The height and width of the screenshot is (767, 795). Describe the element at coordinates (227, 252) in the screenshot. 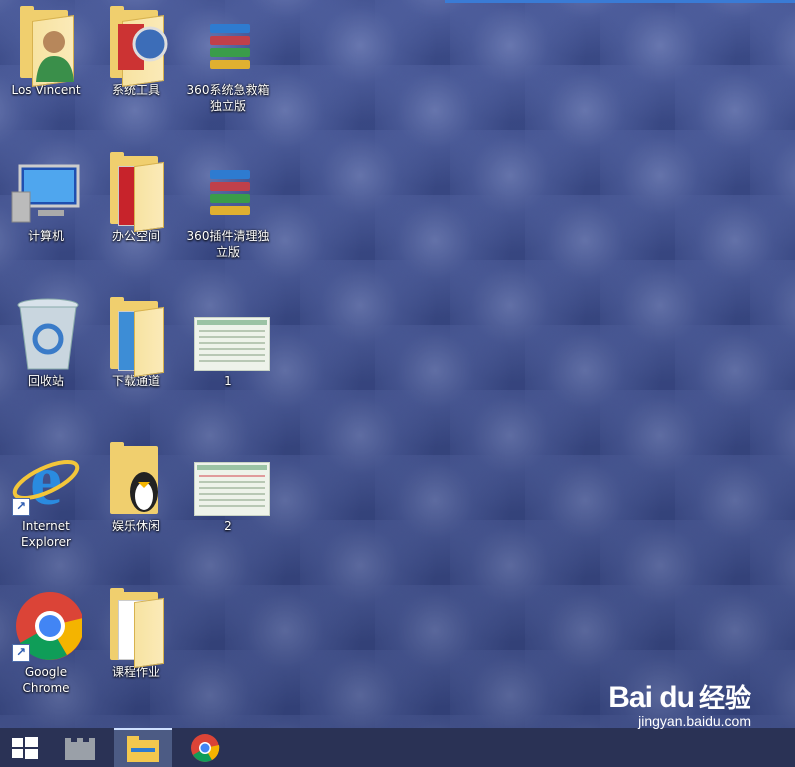

I see `icon-label-line: 立版` at that location.